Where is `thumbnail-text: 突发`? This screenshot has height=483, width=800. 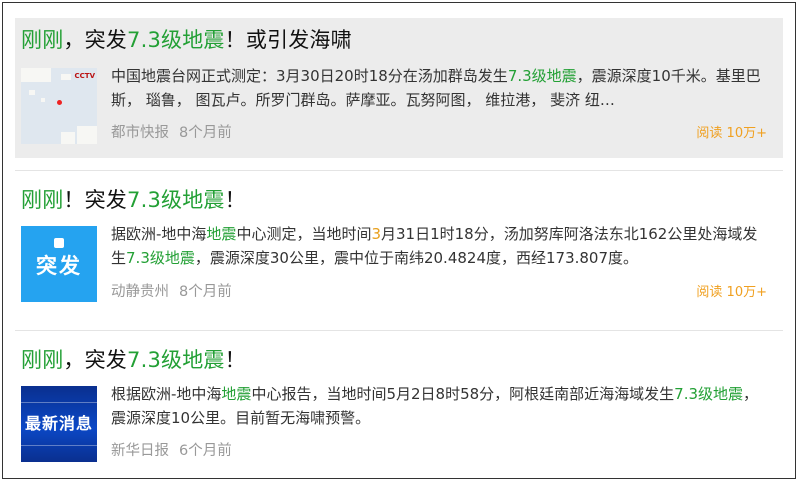 thumbnail-text: 突发 is located at coordinates (59, 266).